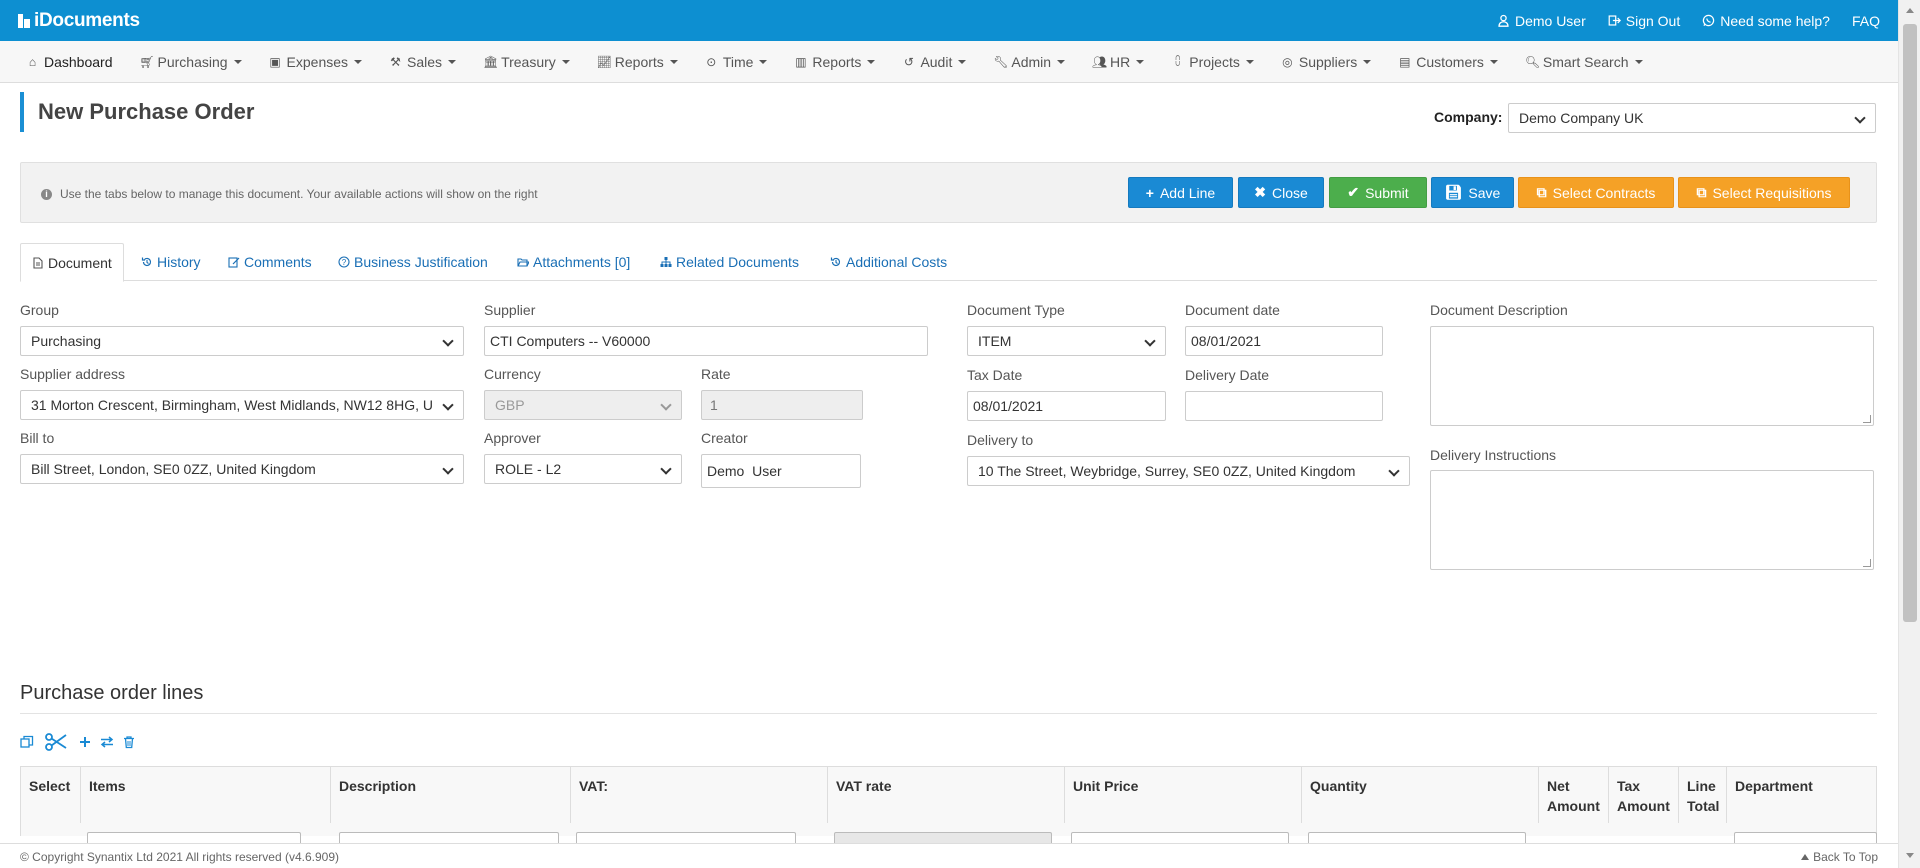 The width and height of the screenshot is (1920, 868). What do you see at coordinates (714, 405) in the screenshot?
I see `rate-value: 1` at bounding box center [714, 405].